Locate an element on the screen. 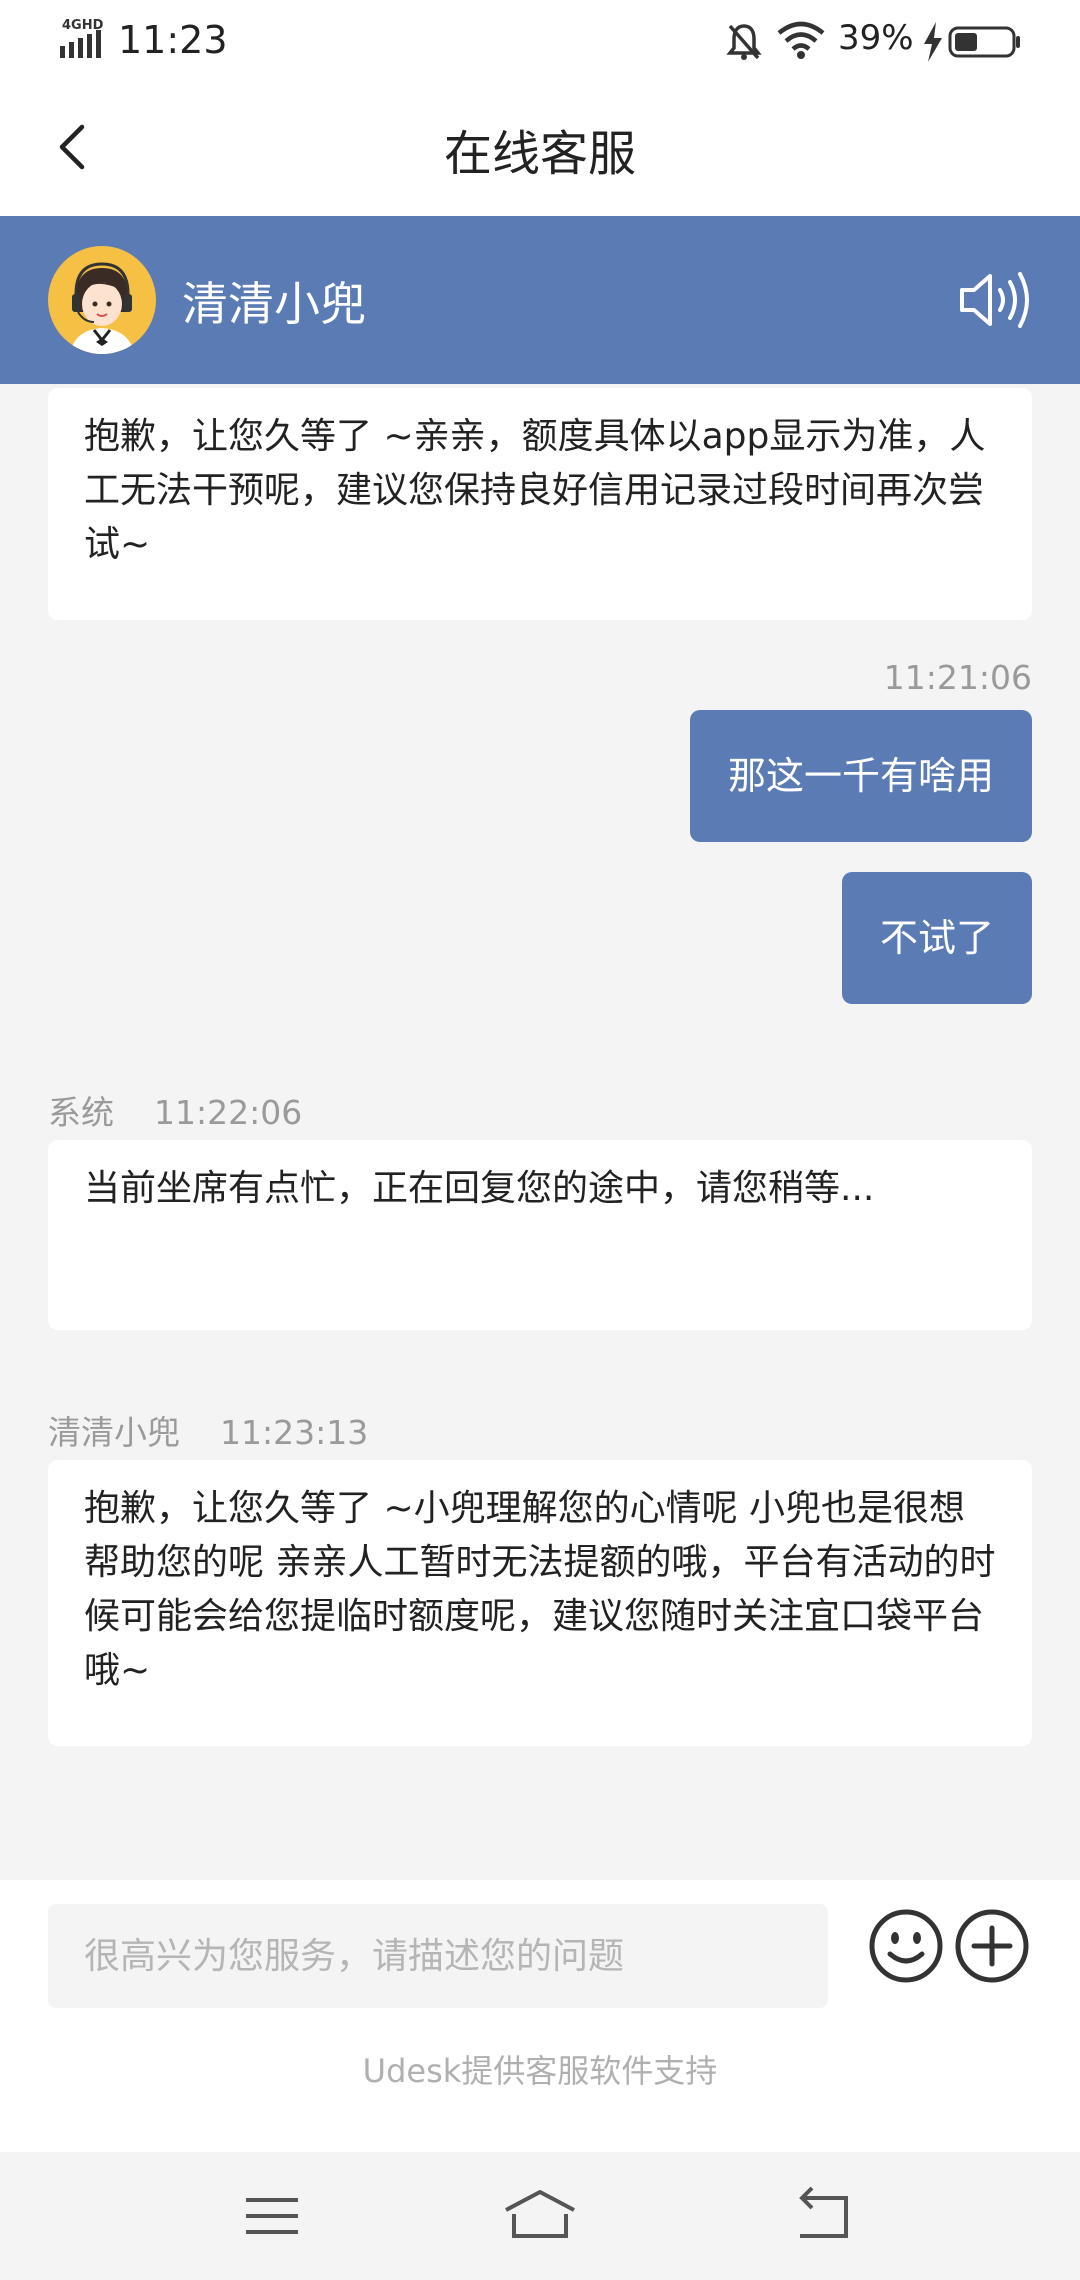 The width and height of the screenshot is (1080, 2280). agent-name: 清清小兜 is located at coordinates (274, 304).